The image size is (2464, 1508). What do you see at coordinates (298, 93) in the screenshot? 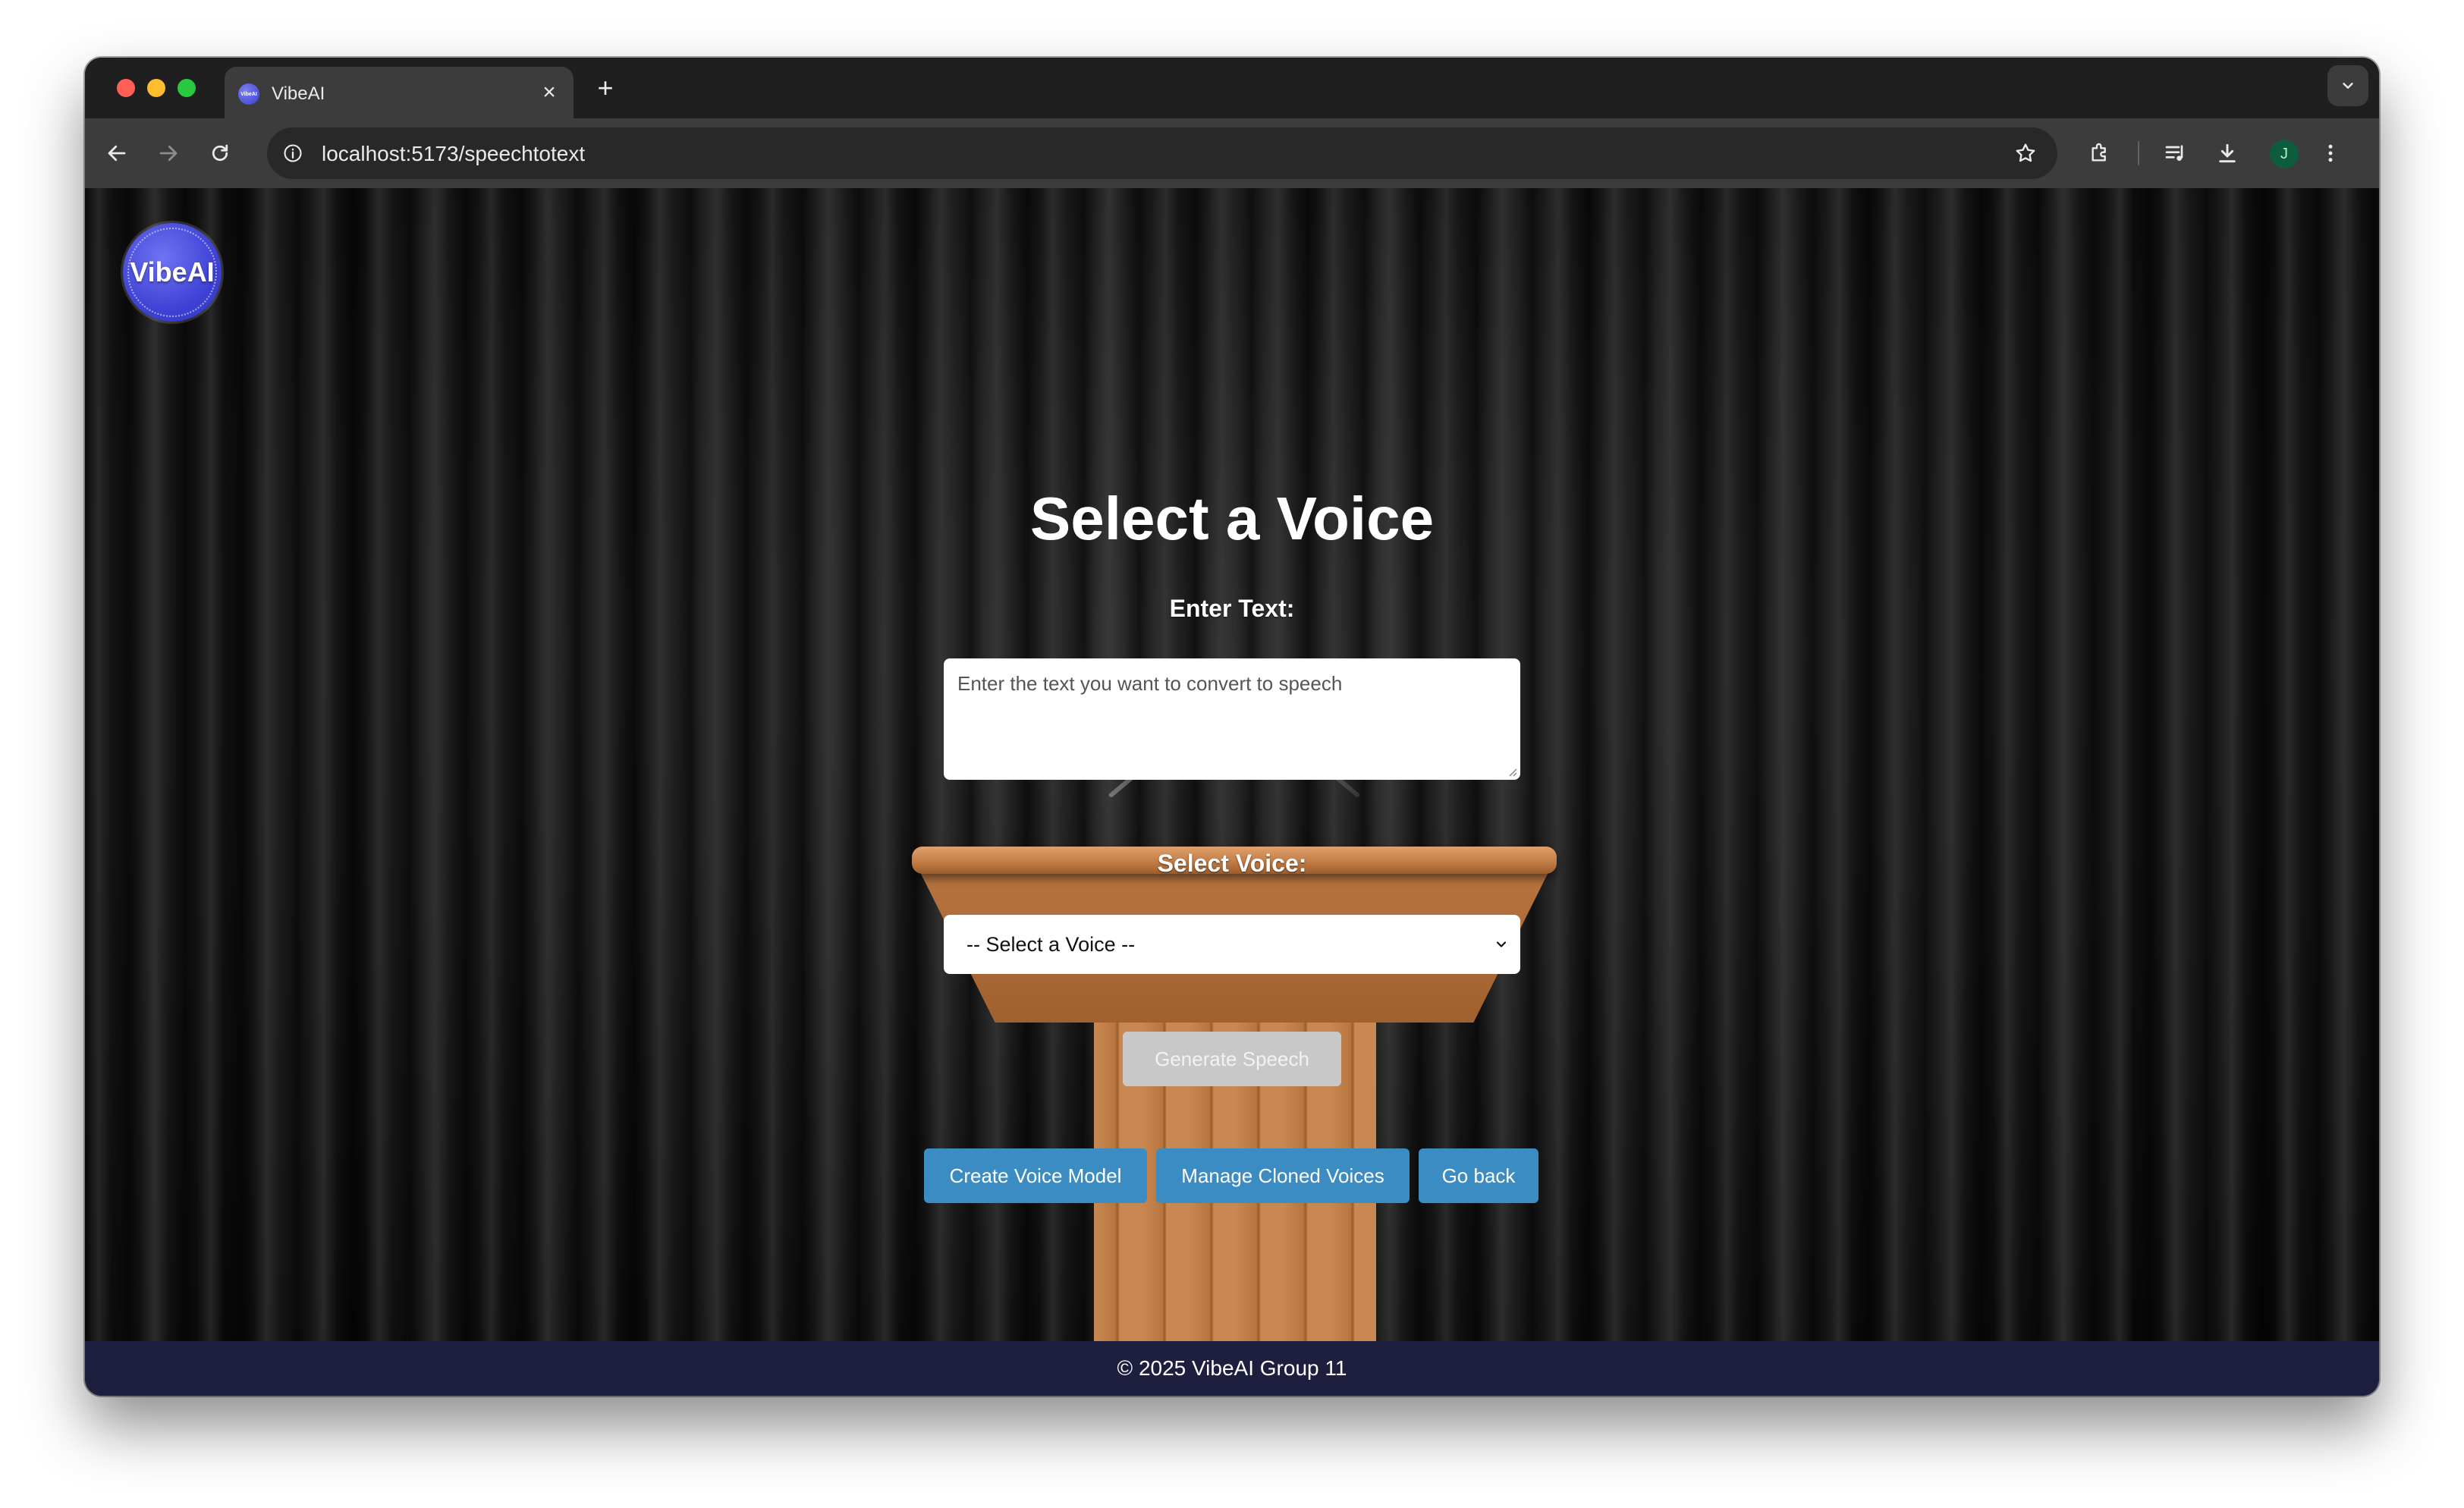
I see `tab-title: VibeAI` at bounding box center [298, 93].